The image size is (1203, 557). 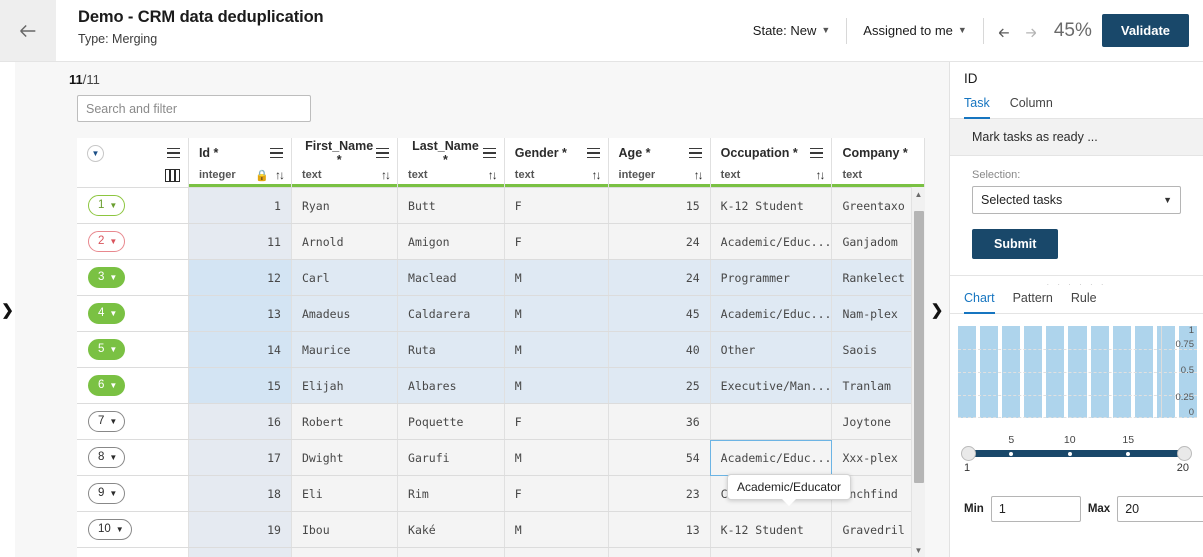 I want to click on cell-id, so click(x=240, y=552).